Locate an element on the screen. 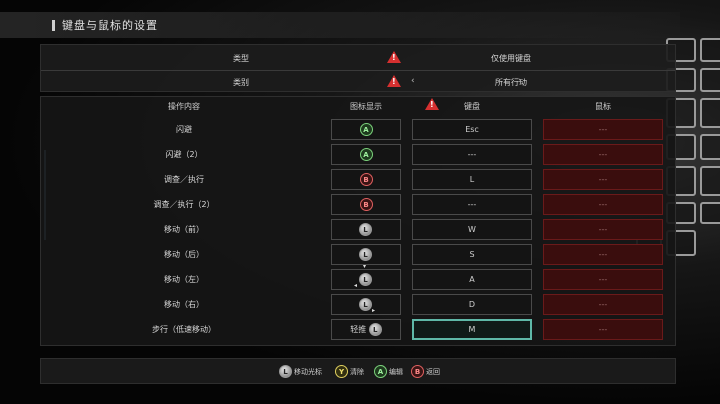 The image size is (720, 404). table-row: 移动（左） ◂ L A --- is located at coordinates (360, 279).